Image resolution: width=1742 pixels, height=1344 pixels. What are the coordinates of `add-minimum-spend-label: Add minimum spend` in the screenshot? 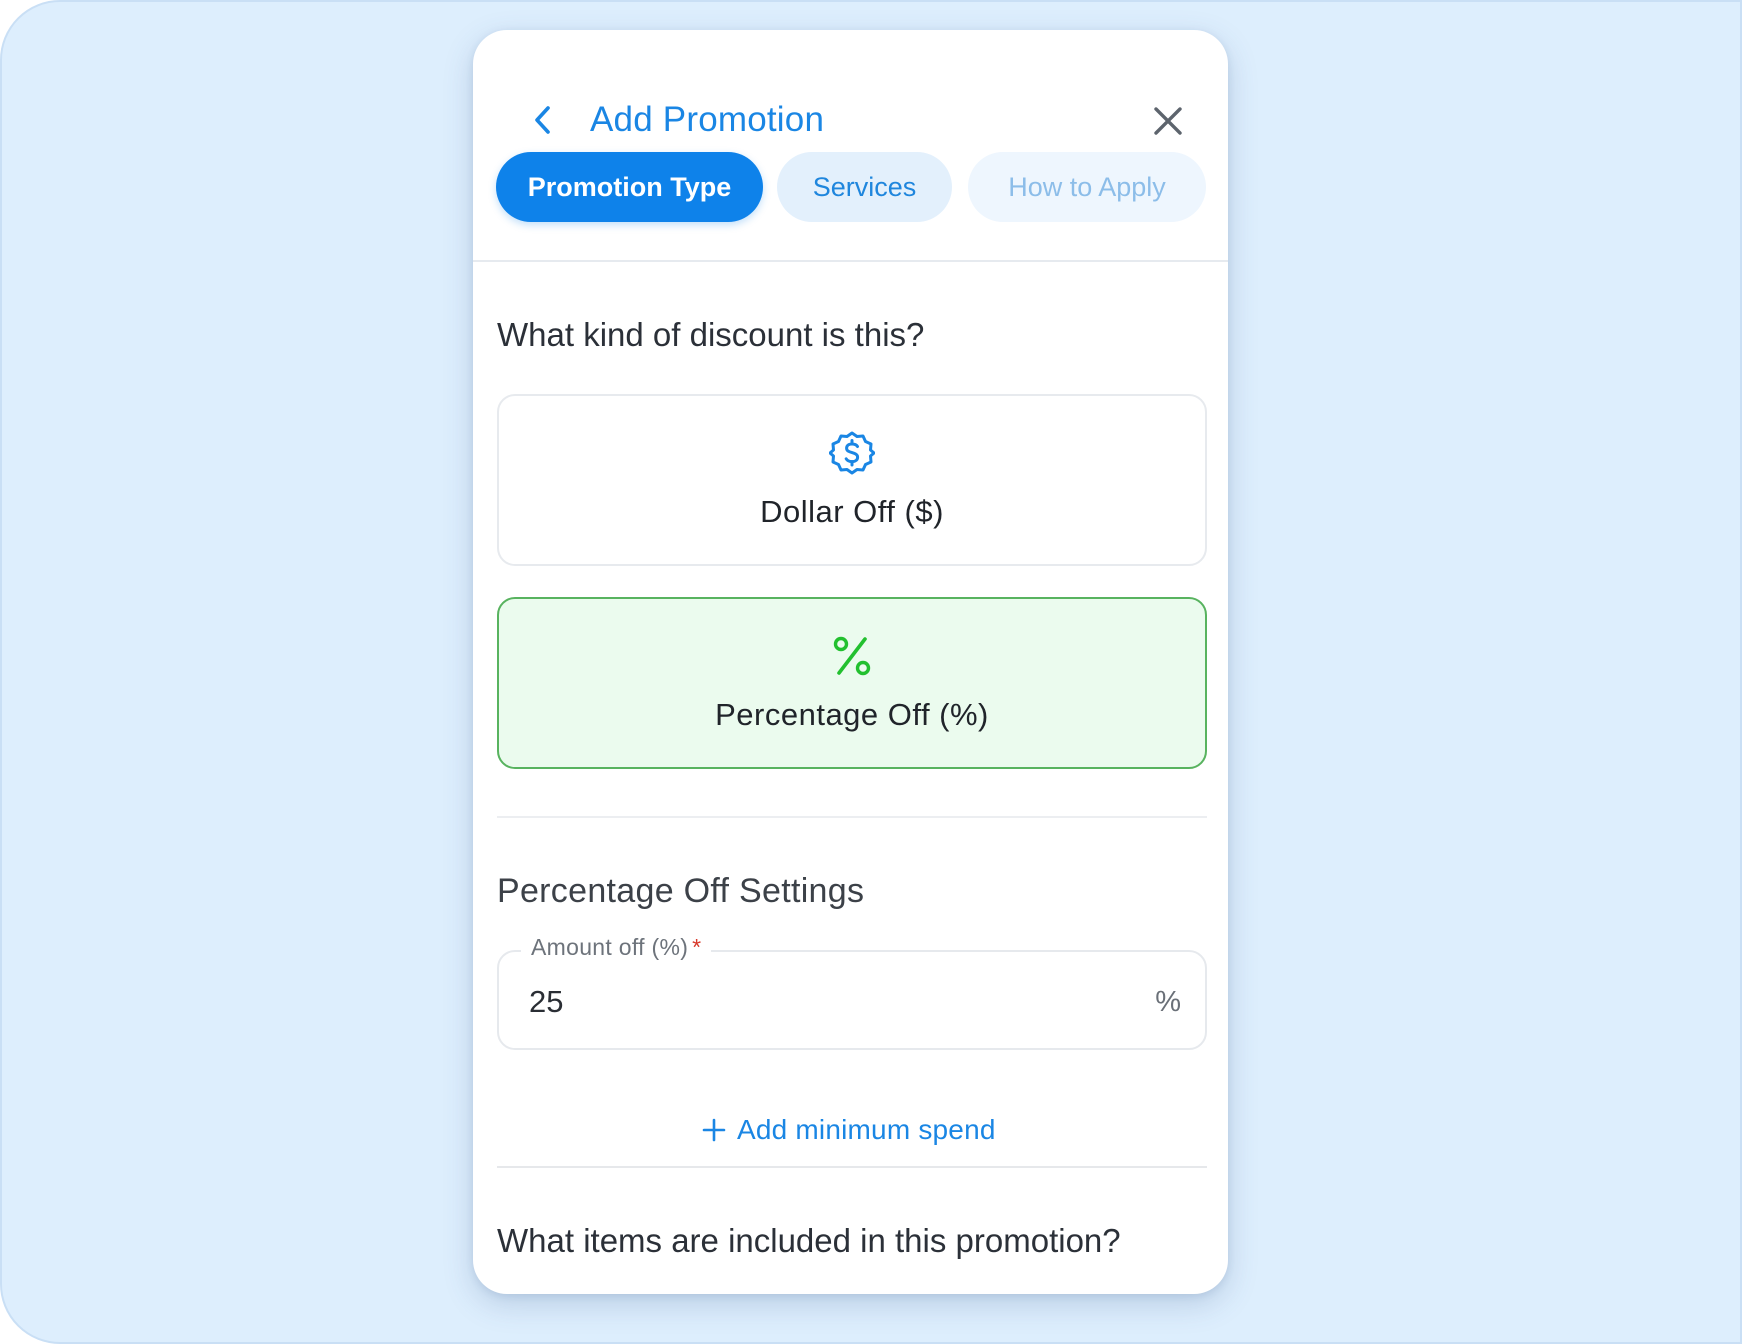 It's located at (866, 1129).